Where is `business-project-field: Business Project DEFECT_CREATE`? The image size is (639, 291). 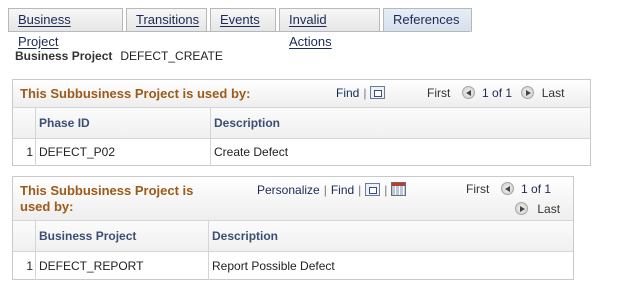 business-project-field: Business Project DEFECT_CREATE is located at coordinates (119, 56).